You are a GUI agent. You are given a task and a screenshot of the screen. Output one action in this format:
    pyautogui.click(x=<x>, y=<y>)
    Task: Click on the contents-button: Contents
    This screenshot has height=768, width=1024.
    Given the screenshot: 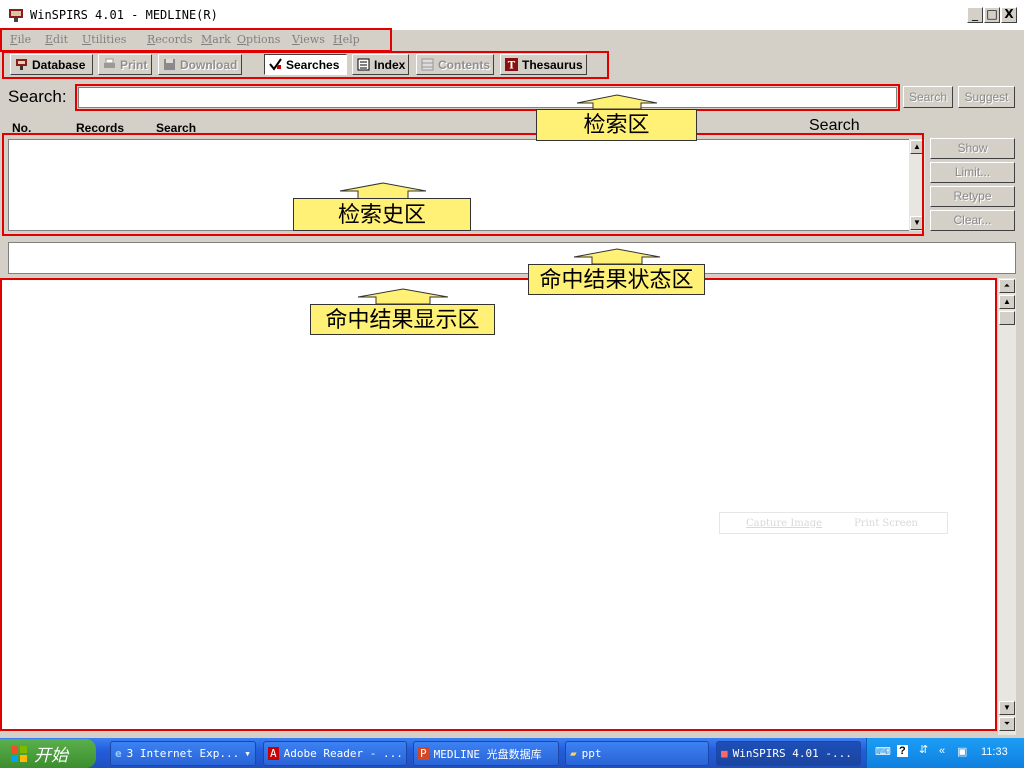 What is the action you would take?
    pyautogui.click(x=455, y=64)
    